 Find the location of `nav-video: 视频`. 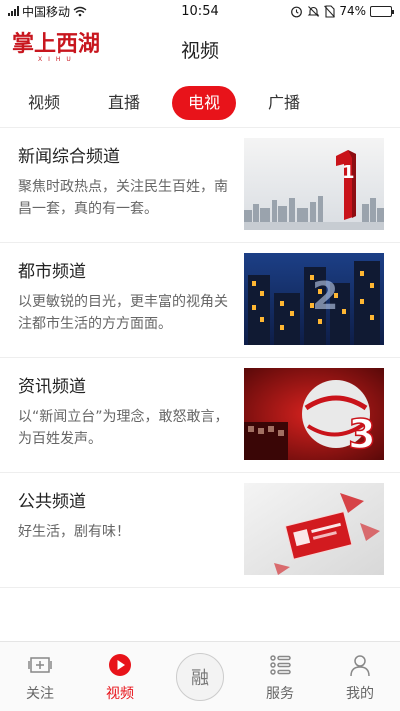

nav-video: 视频 is located at coordinates (120, 676).